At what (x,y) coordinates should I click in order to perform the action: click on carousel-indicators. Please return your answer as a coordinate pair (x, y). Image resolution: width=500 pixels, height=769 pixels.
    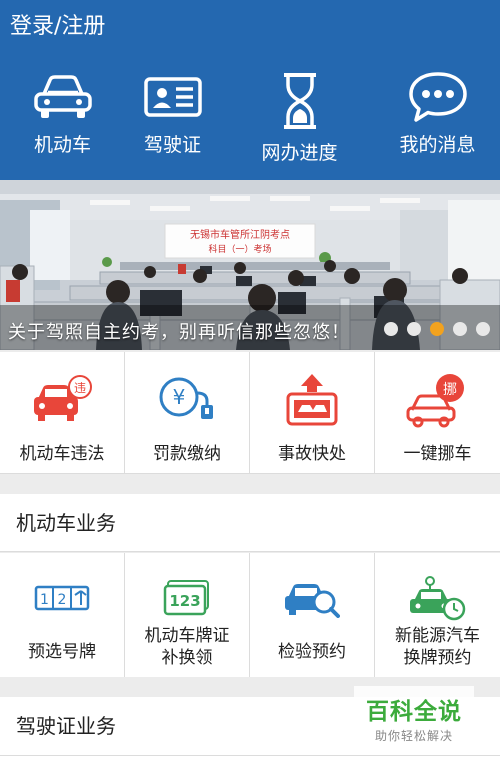
    Looking at the image, I should click on (437, 329).